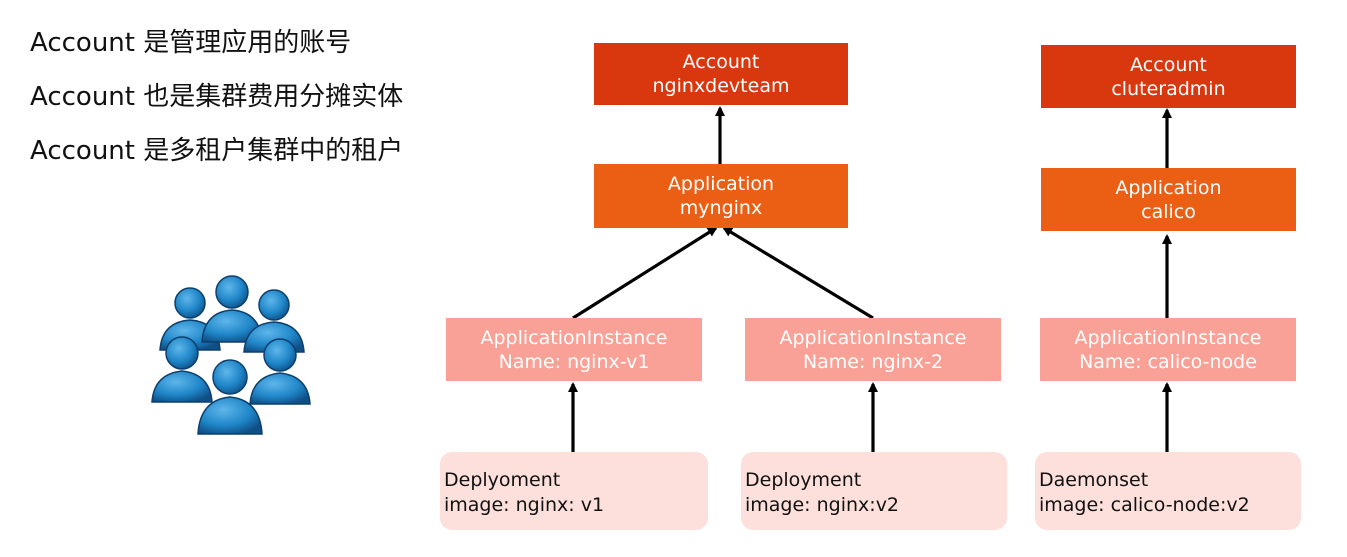 This screenshot has width=1347, height=557. Describe the element at coordinates (803, 480) in the screenshot. I see `workload-kind: Deployment` at that location.